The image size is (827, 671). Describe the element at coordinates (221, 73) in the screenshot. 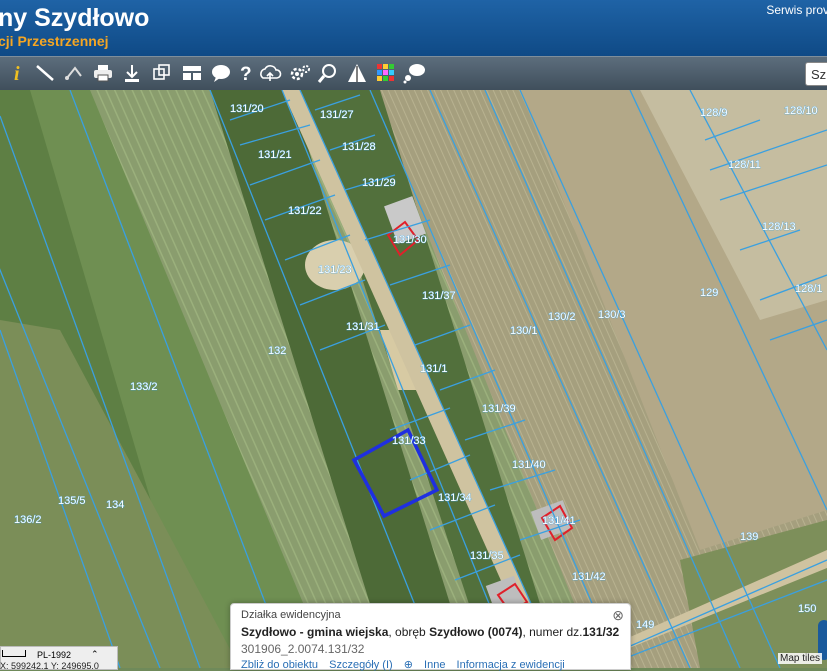

I see `speech-icon` at that location.